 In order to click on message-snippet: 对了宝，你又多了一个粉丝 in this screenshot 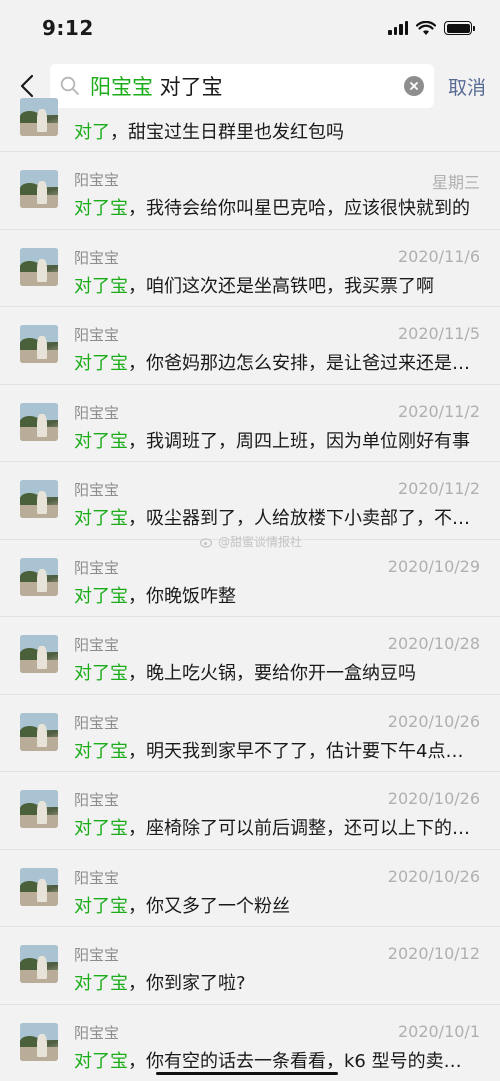, I will do `click(277, 905)`.